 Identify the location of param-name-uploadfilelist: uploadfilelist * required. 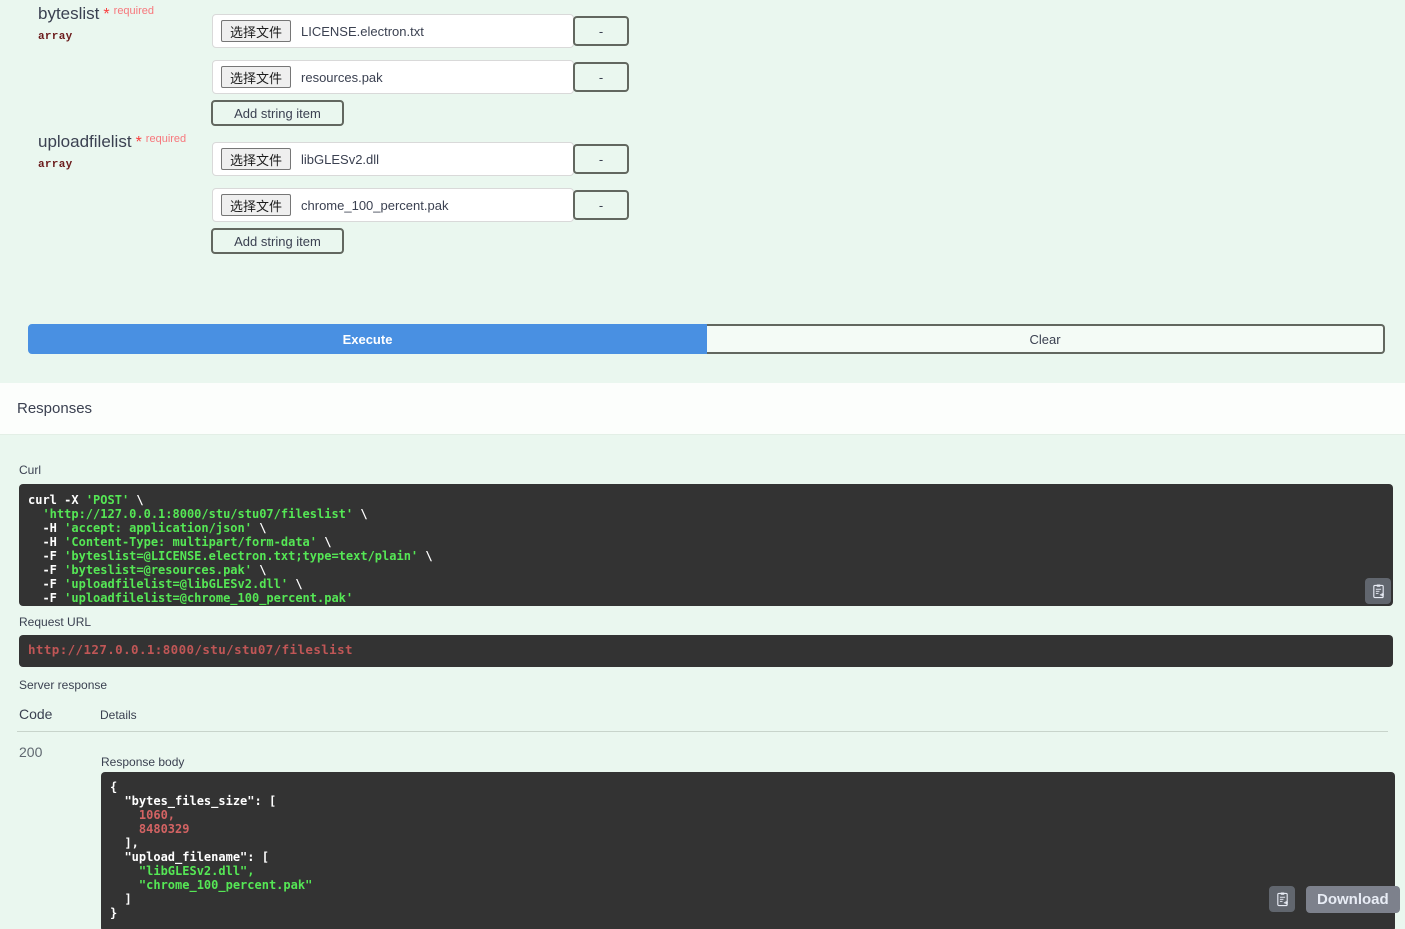
(112, 142).